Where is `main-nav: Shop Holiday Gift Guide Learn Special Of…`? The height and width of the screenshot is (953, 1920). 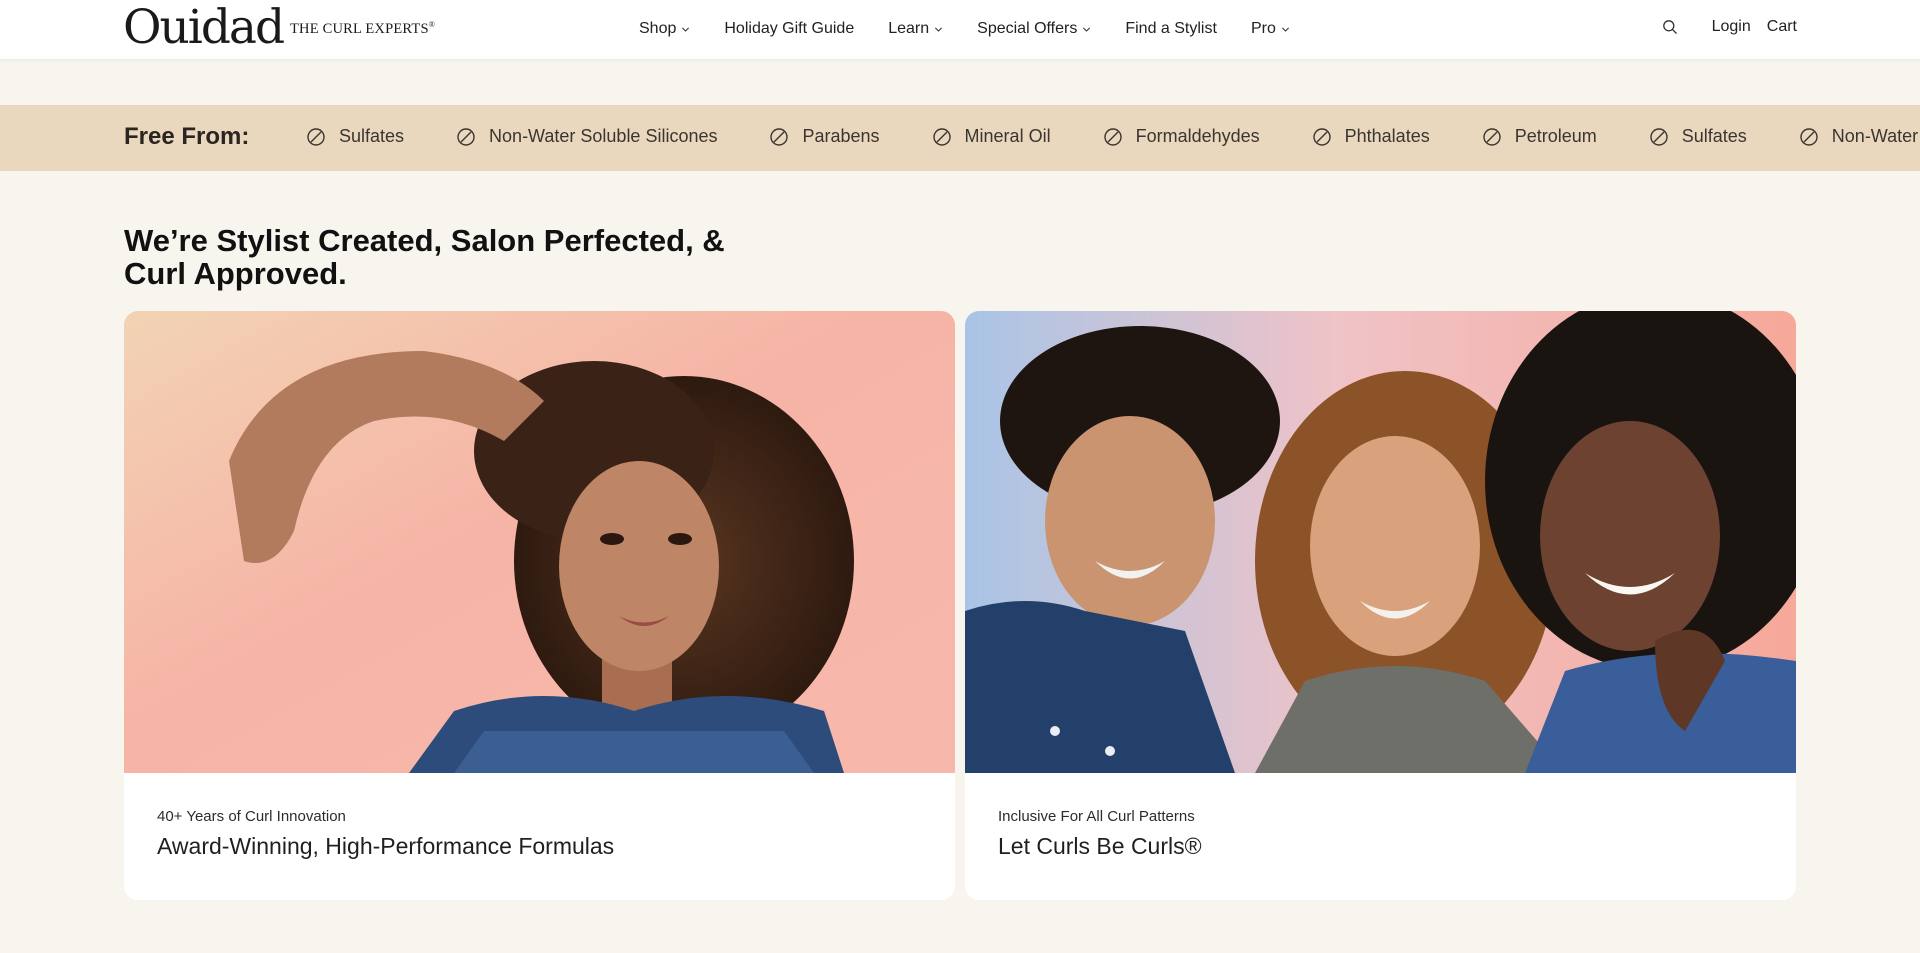 main-nav: Shop Holiday Gift Guide Learn Special Of… is located at coordinates (981, 29).